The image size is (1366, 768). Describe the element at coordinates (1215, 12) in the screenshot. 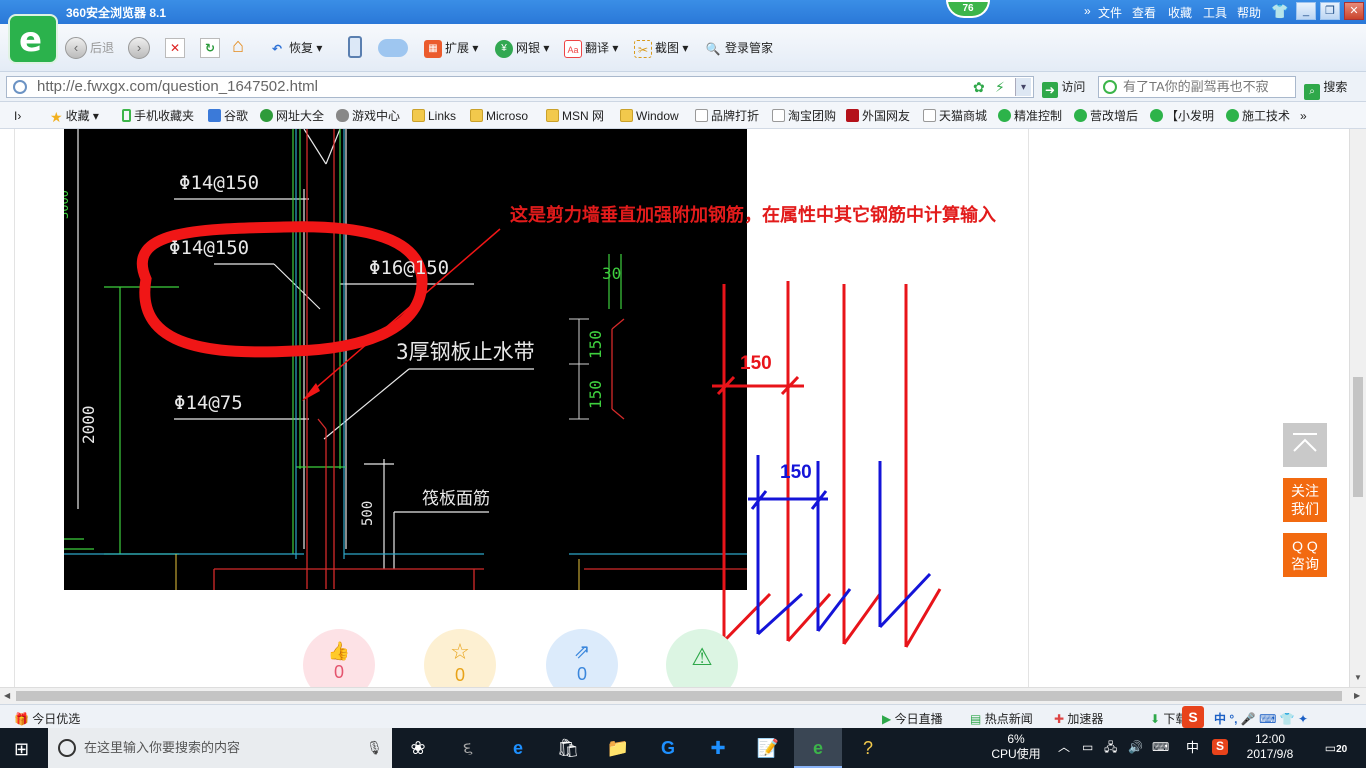

I see `menu-tools: 工具` at that location.